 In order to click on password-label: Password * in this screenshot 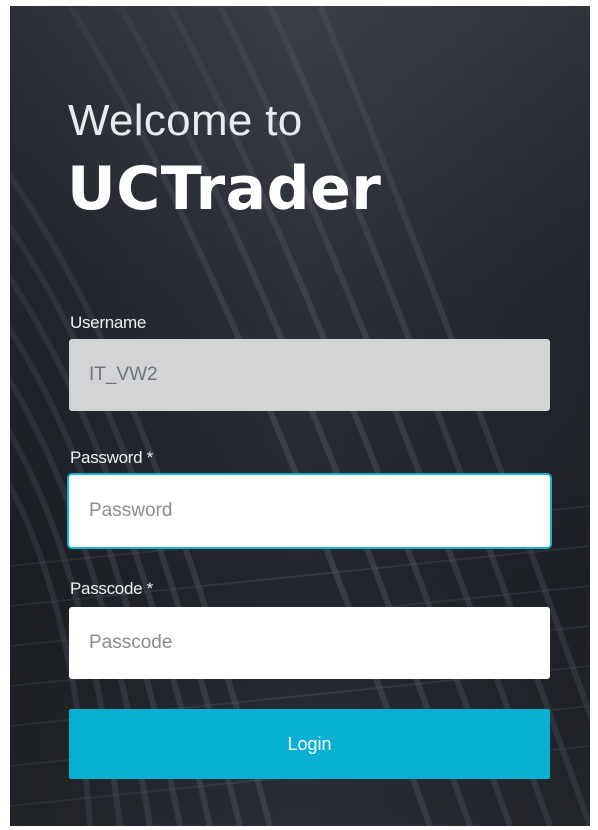, I will do `click(111, 457)`.